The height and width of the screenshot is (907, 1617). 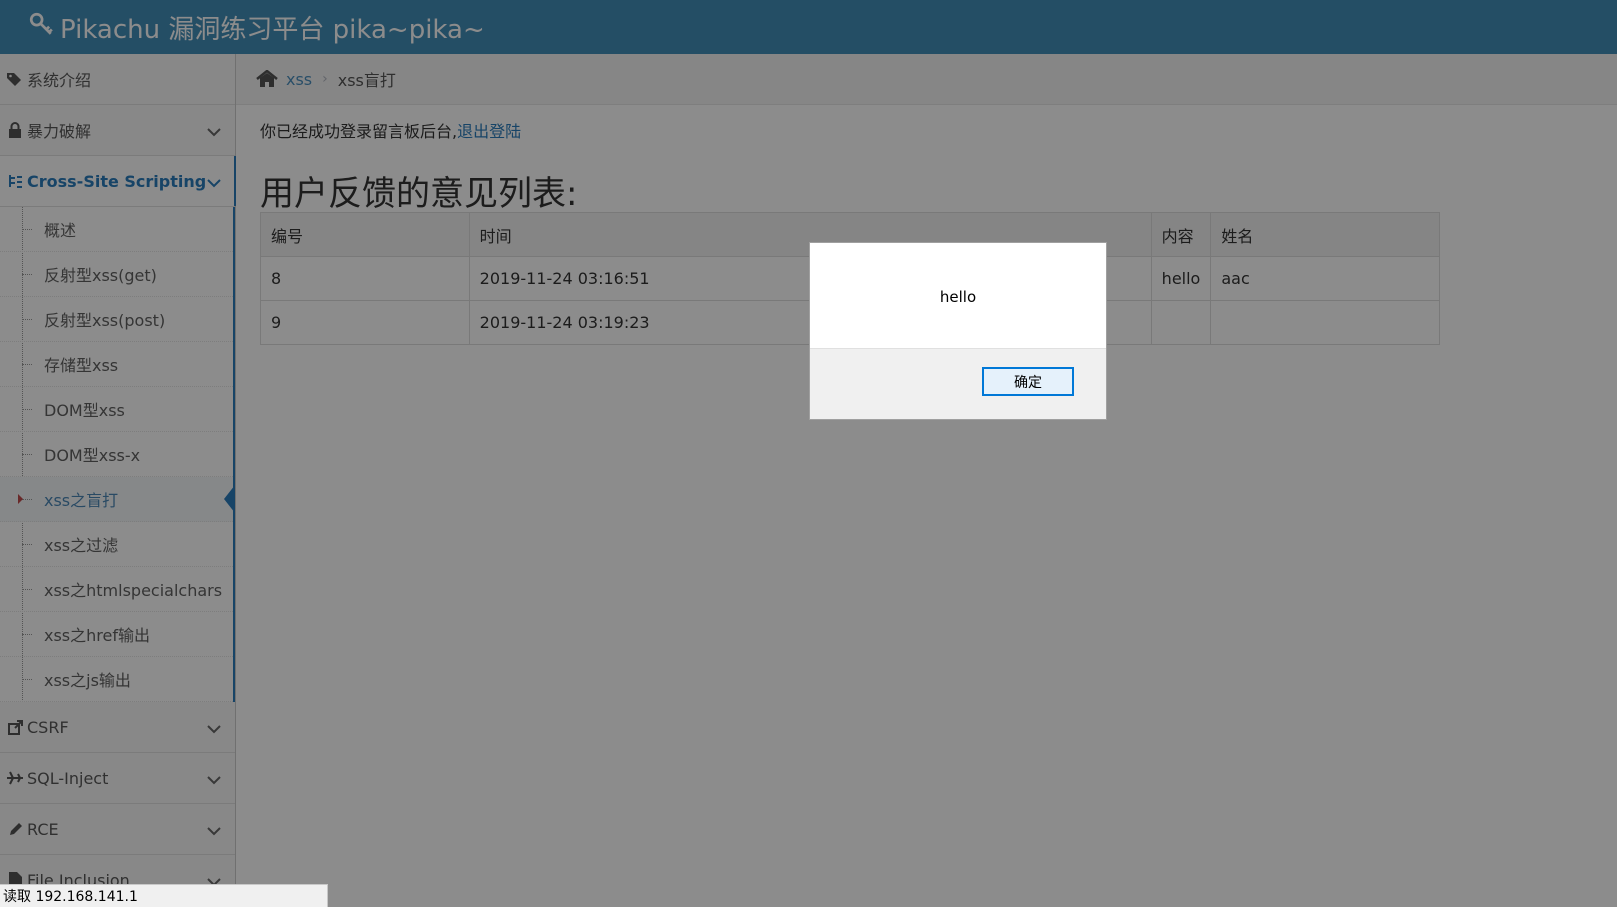 What do you see at coordinates (958, 383) in the screenshot?
I see `alert-footer: 确定` at bounding box center [958, 383].